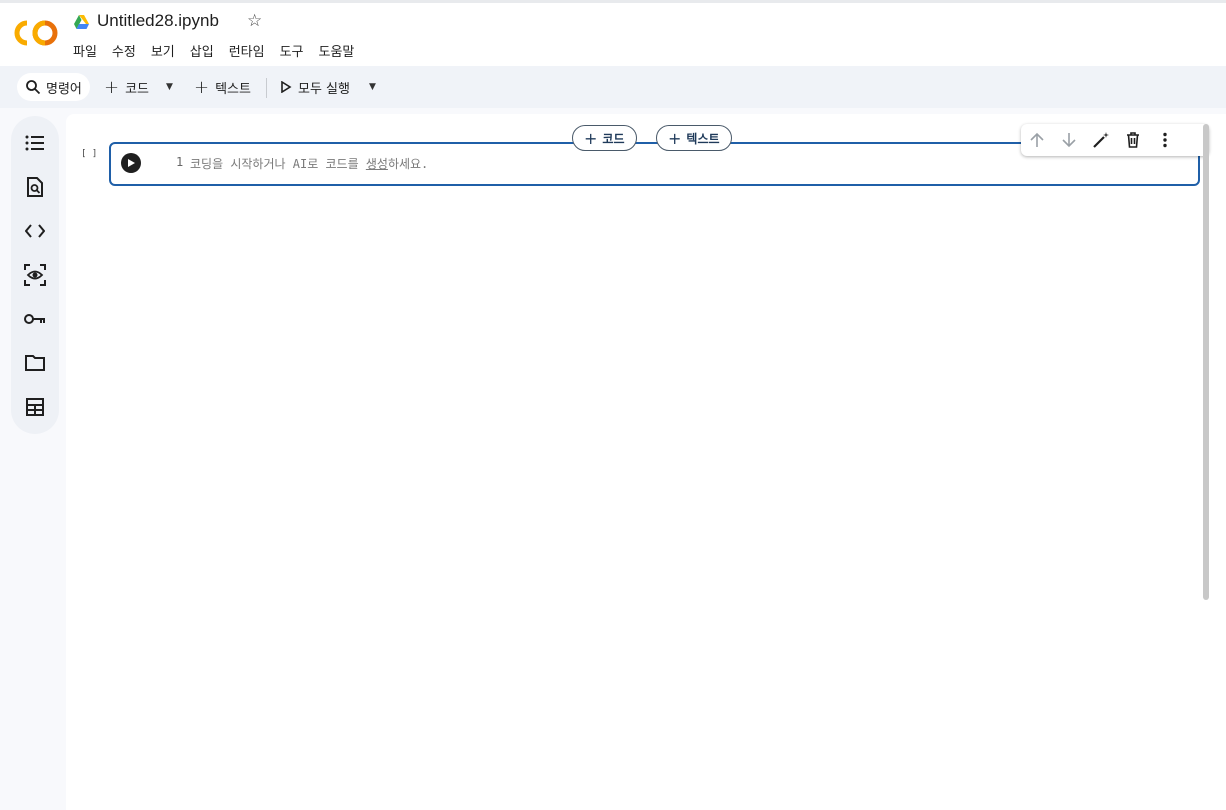  What do you see at coordinates (85, 50) in the screenshot?
I see `menu-file: 파일` at bounding box center [85, 50].